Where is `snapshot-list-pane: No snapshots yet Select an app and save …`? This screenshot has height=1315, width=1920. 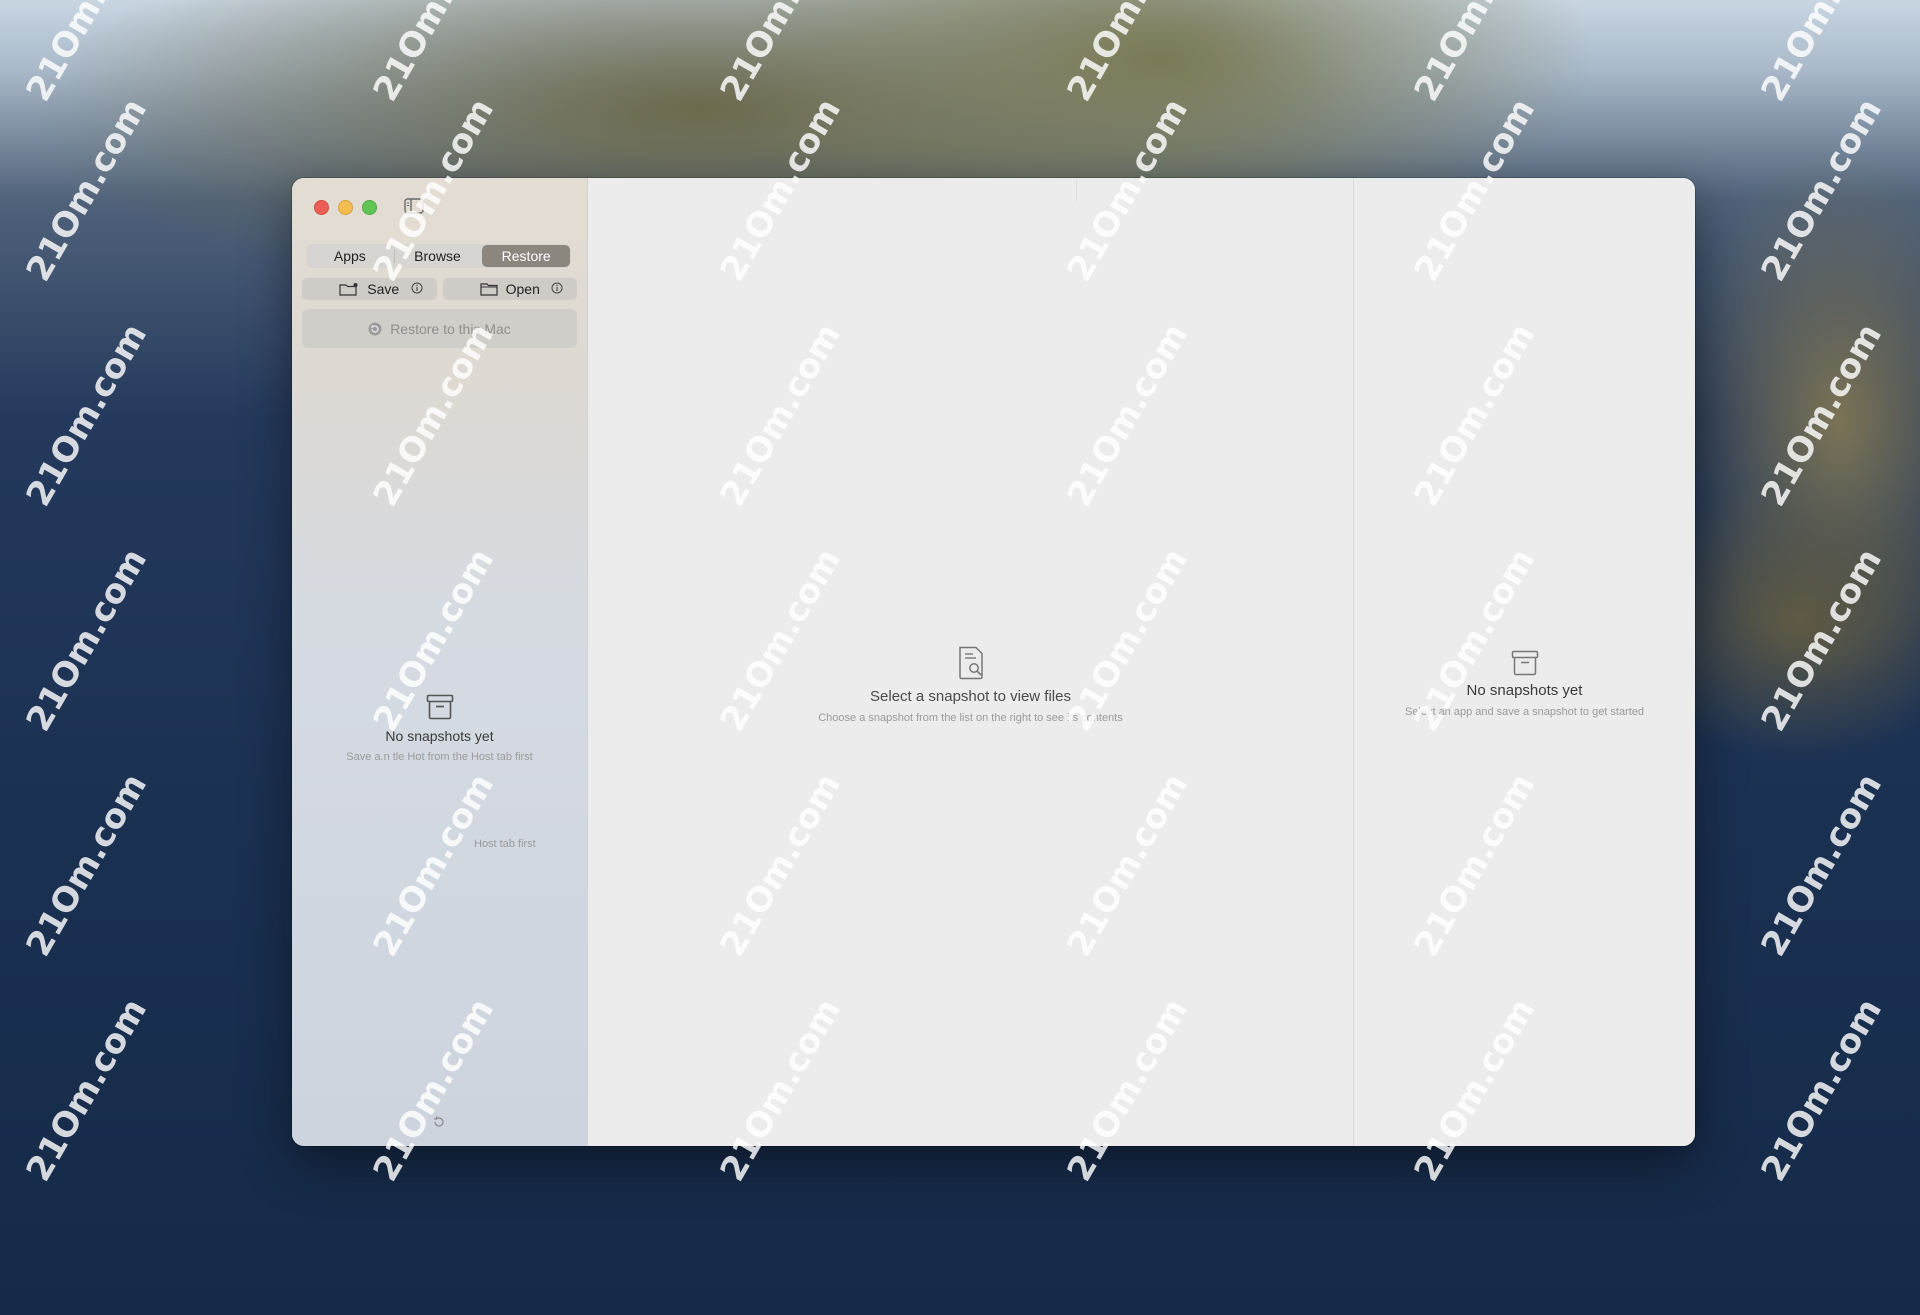
snapshot-list-pane: No snapshots yet Select an app and save … is located at coordinates (1524, 662).